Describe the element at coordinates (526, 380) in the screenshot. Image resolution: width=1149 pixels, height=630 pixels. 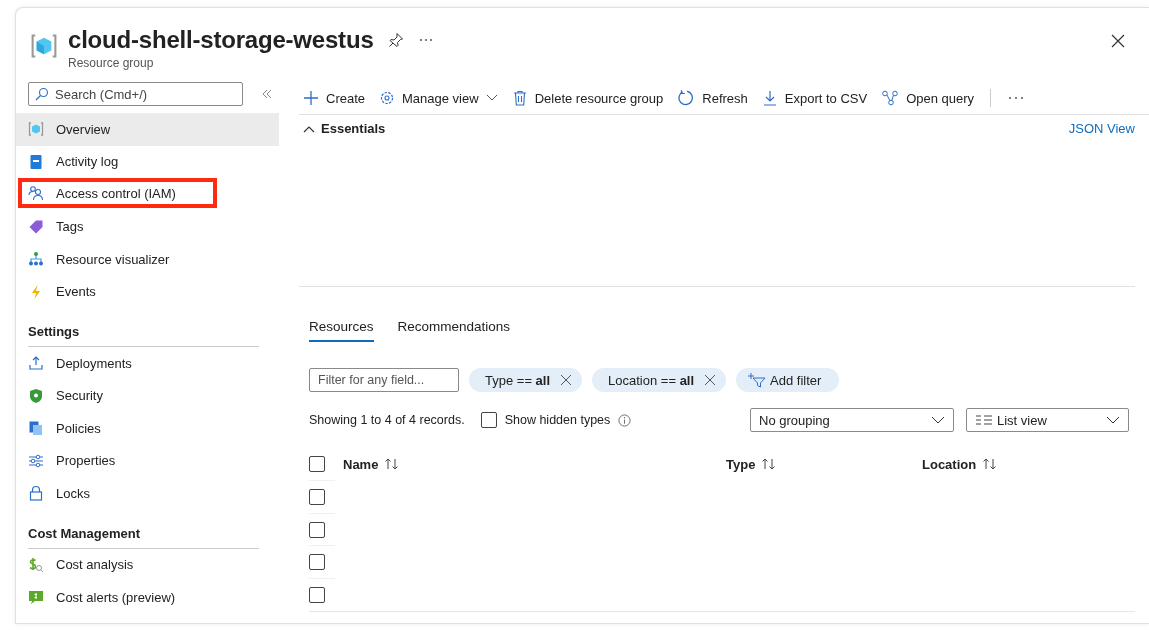
I see `filter-pill: Type == all` at that location.